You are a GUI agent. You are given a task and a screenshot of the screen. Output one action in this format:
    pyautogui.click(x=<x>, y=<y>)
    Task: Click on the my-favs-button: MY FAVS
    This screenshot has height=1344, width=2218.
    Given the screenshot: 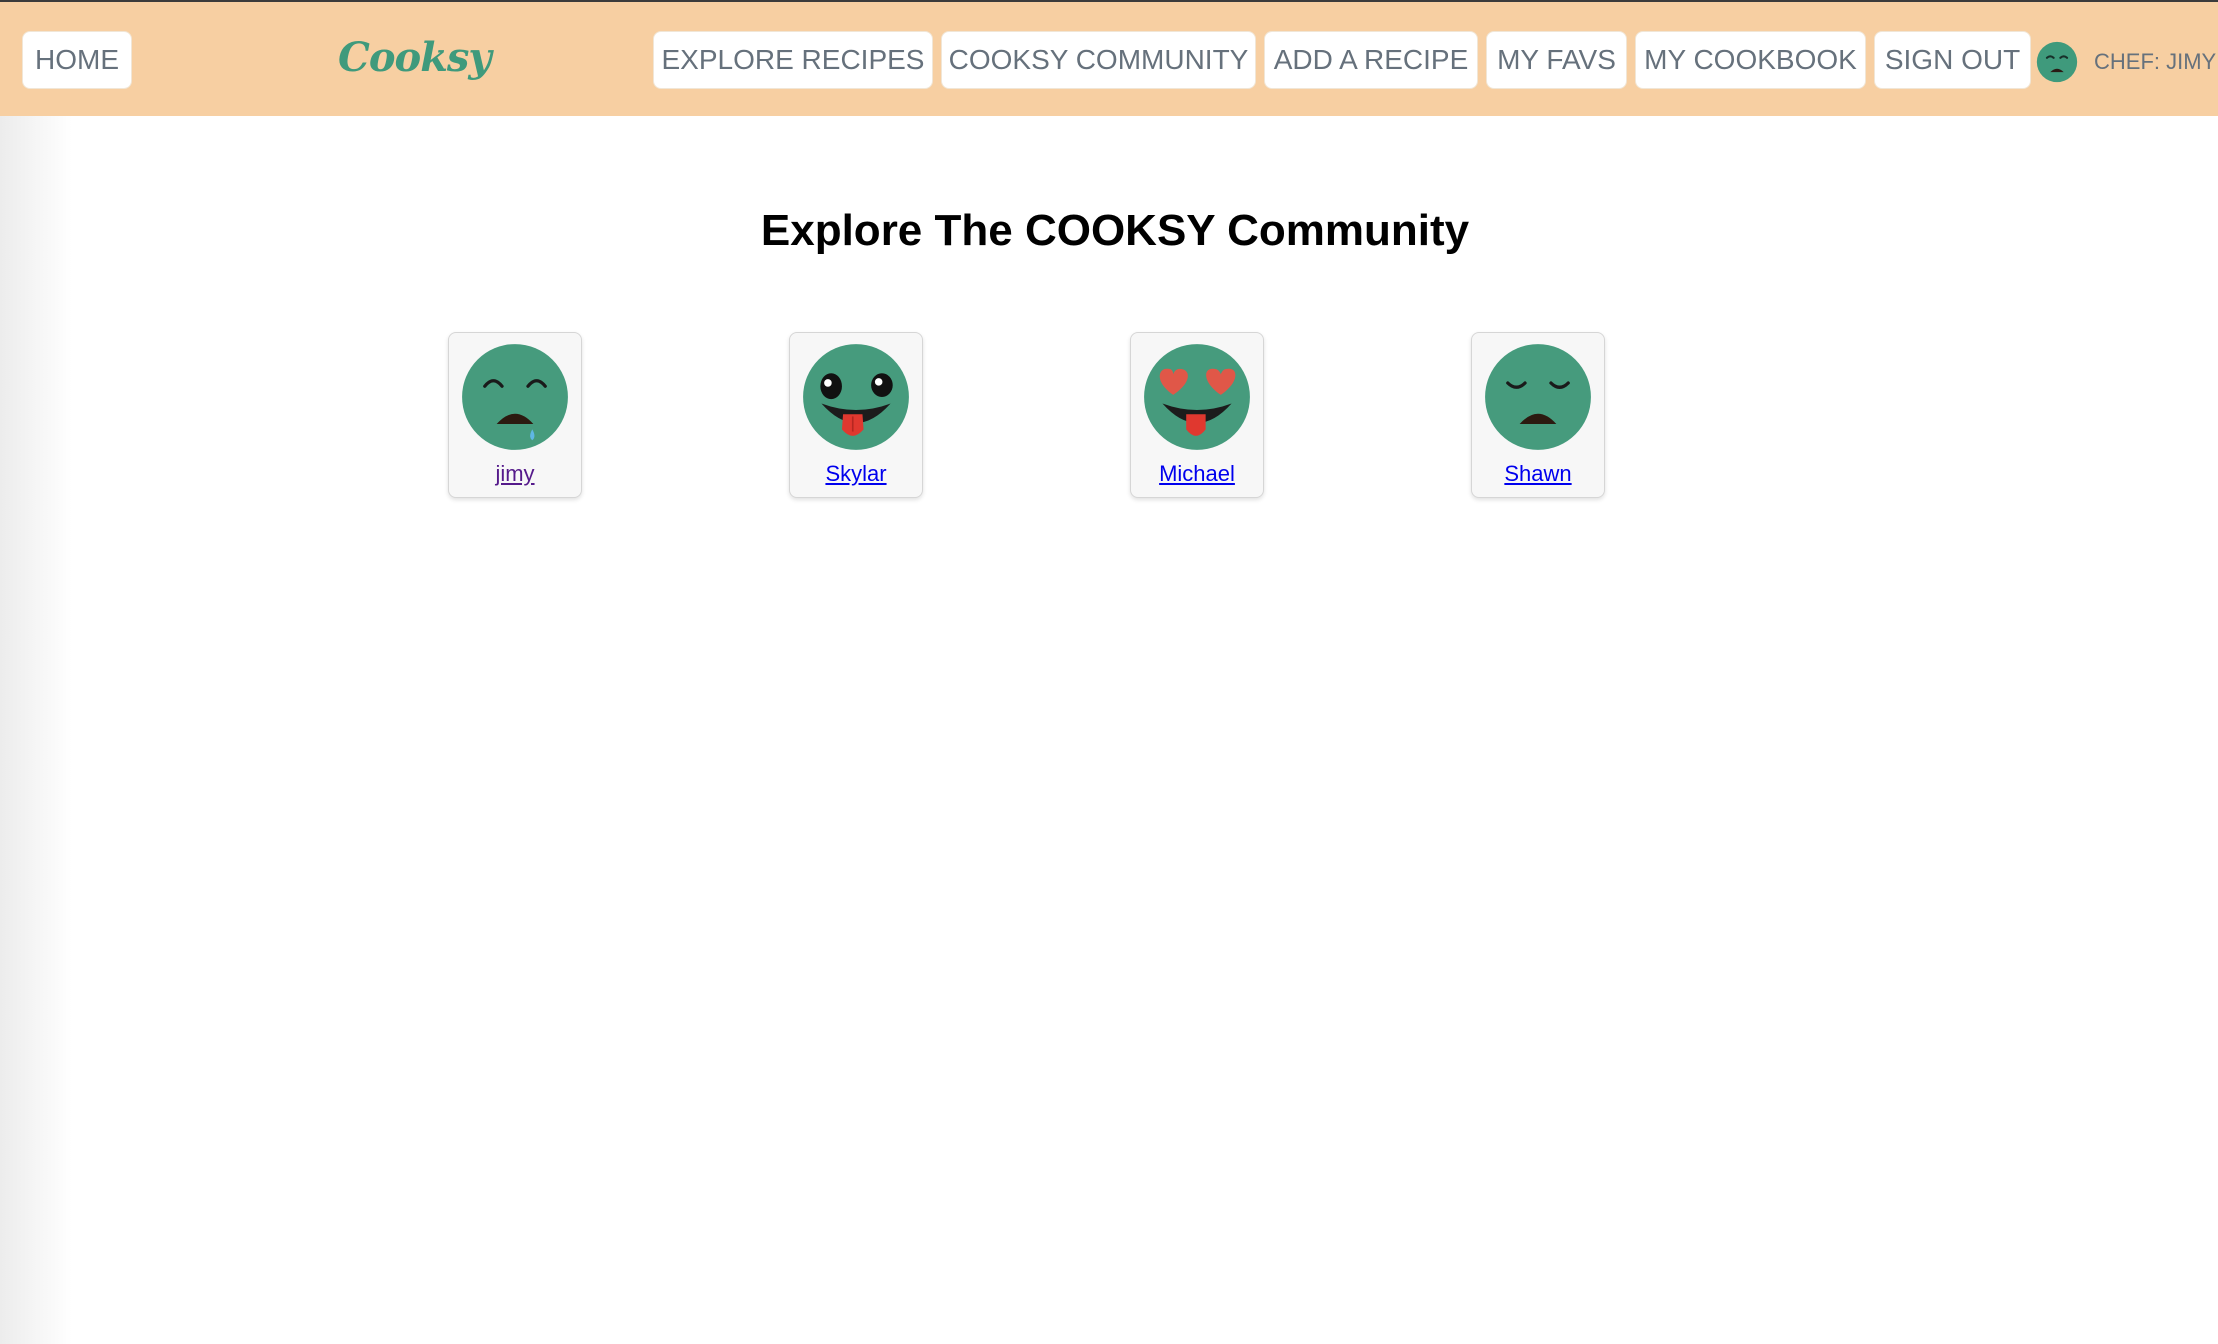 What is the action you would take?
    pyautogui.click(x=1556, y=60)
    